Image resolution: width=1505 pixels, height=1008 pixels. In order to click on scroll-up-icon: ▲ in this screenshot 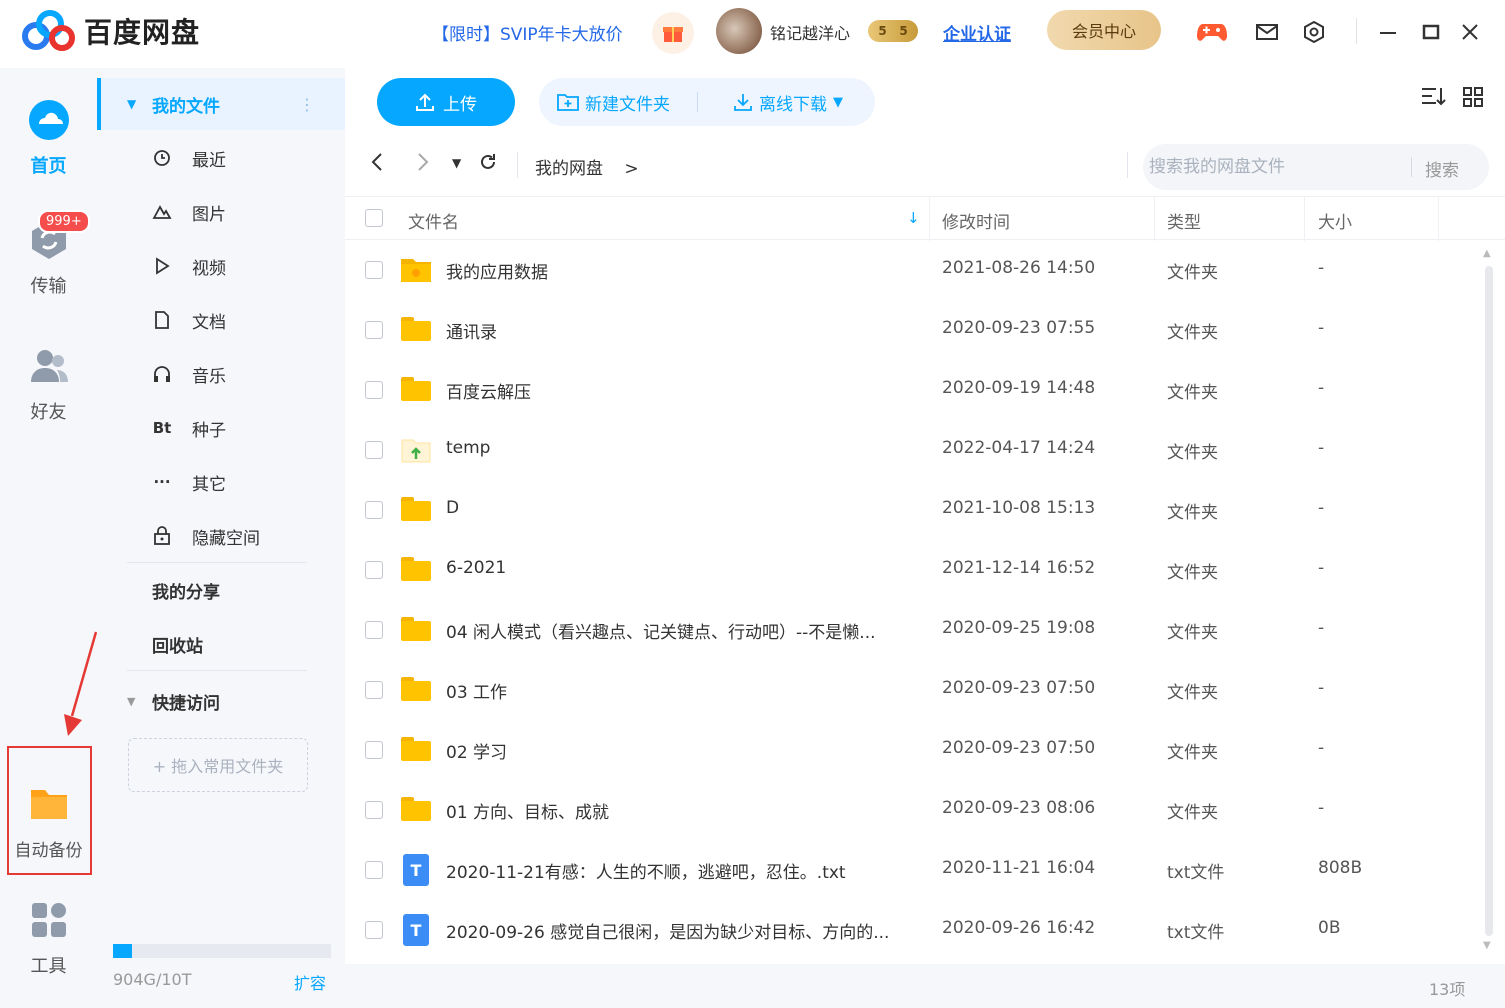, I will do `click(1487, 253)`.